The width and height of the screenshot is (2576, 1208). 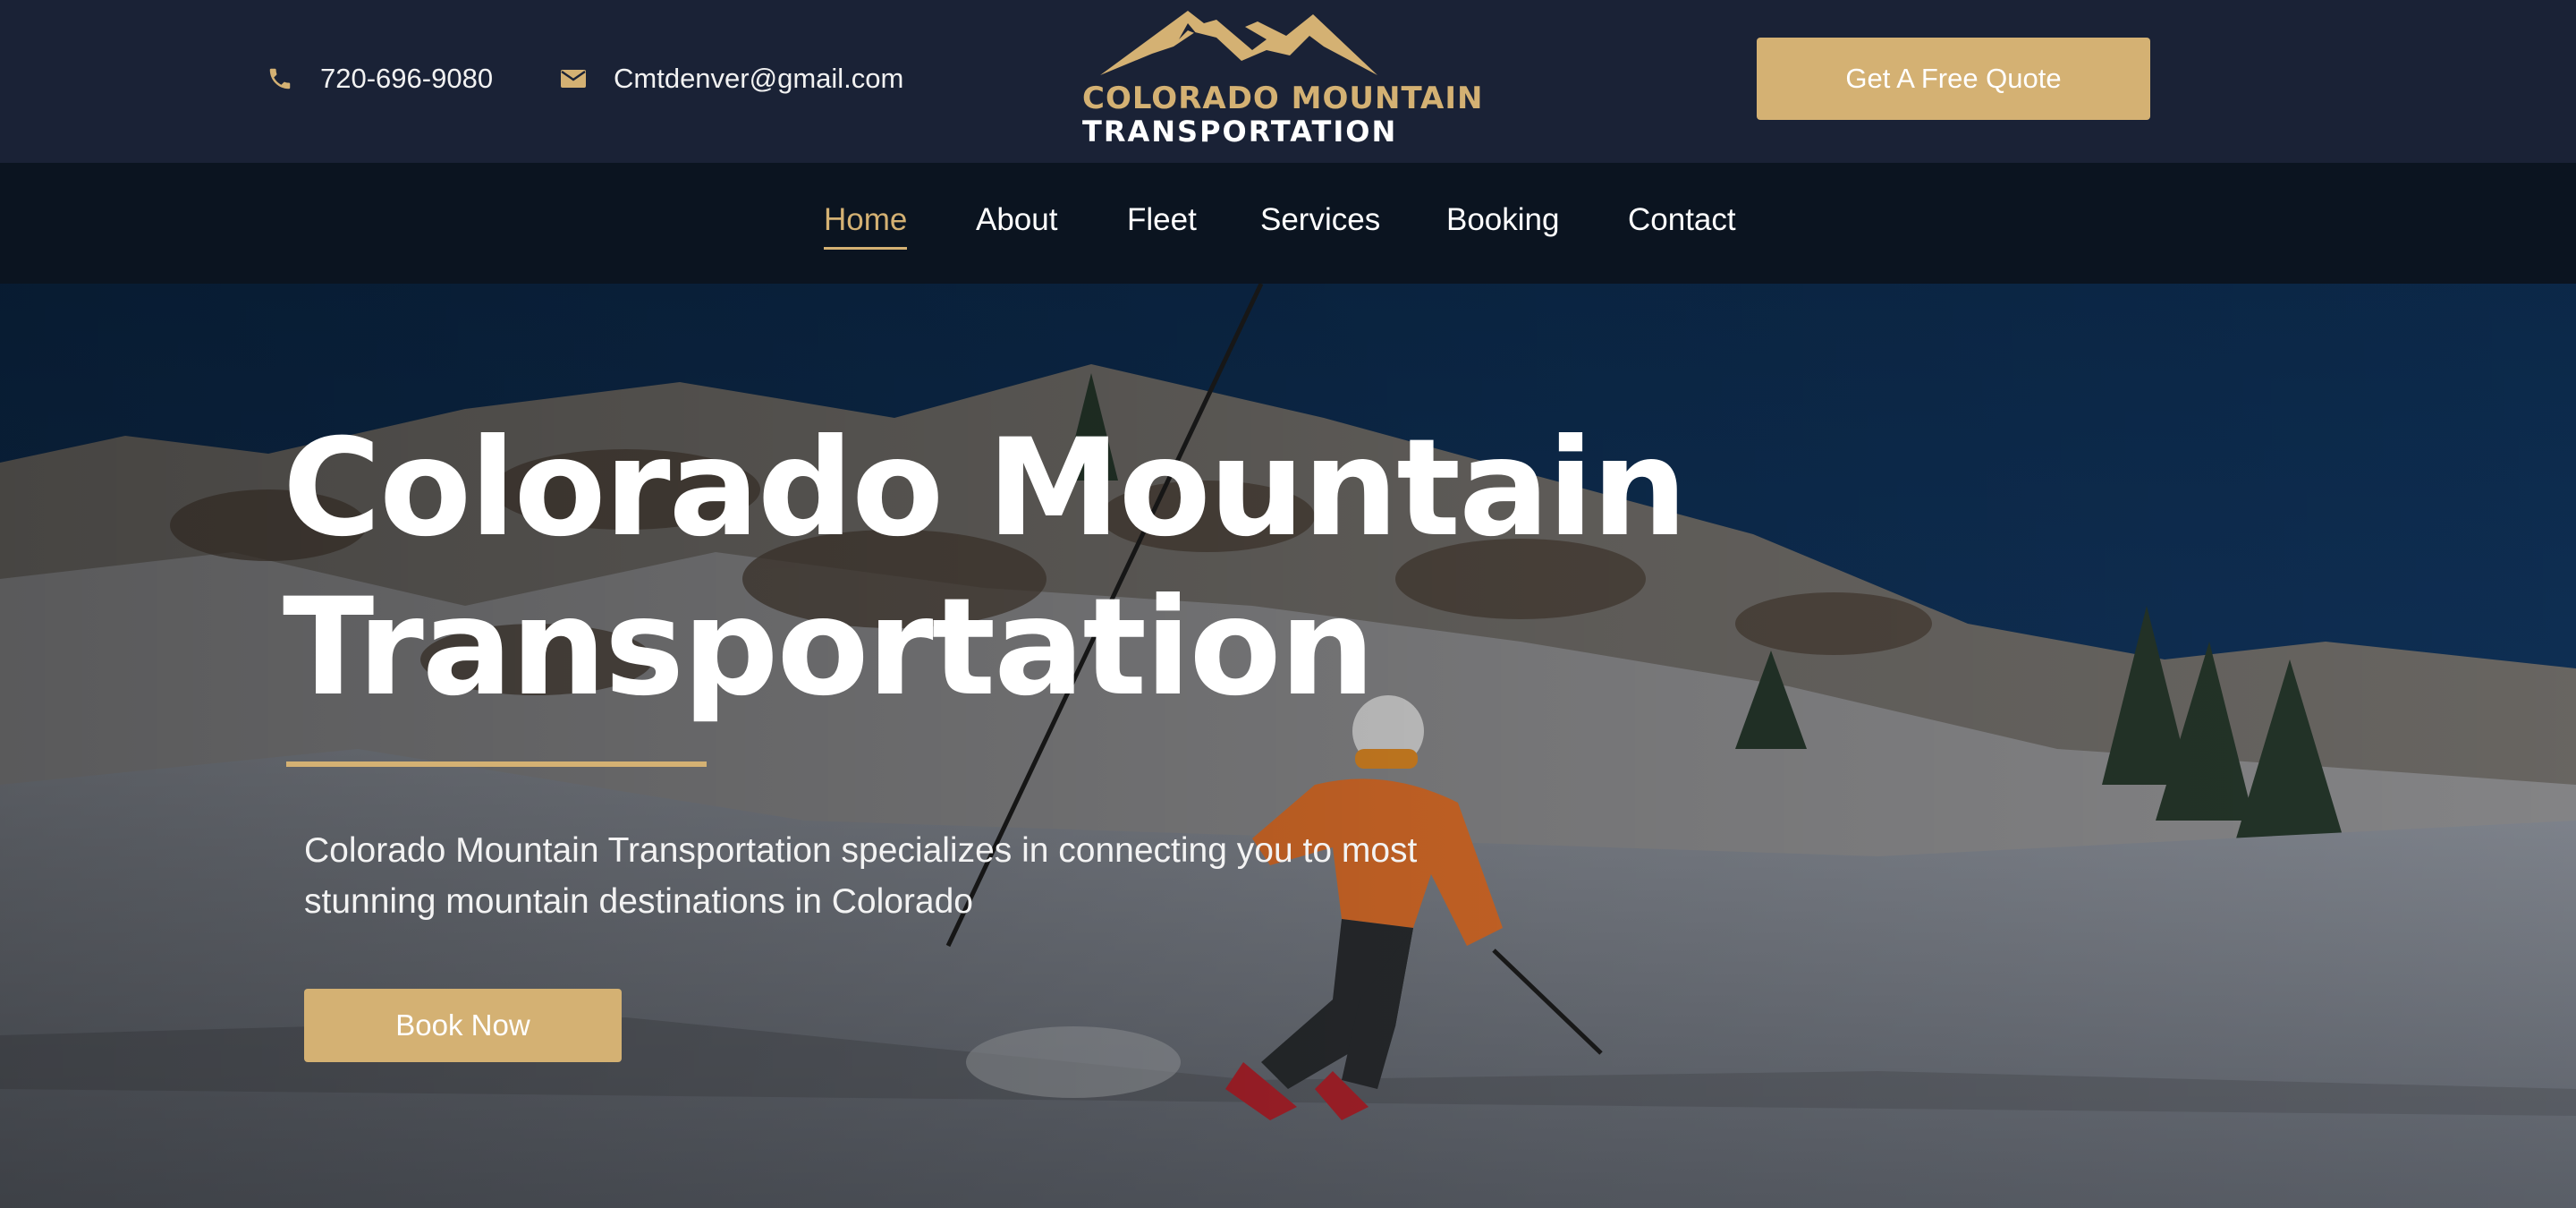 What do you see at coordinates (573, 78) in the screenshot?
I see `envelope-icon` at bounding box center [573, 78].